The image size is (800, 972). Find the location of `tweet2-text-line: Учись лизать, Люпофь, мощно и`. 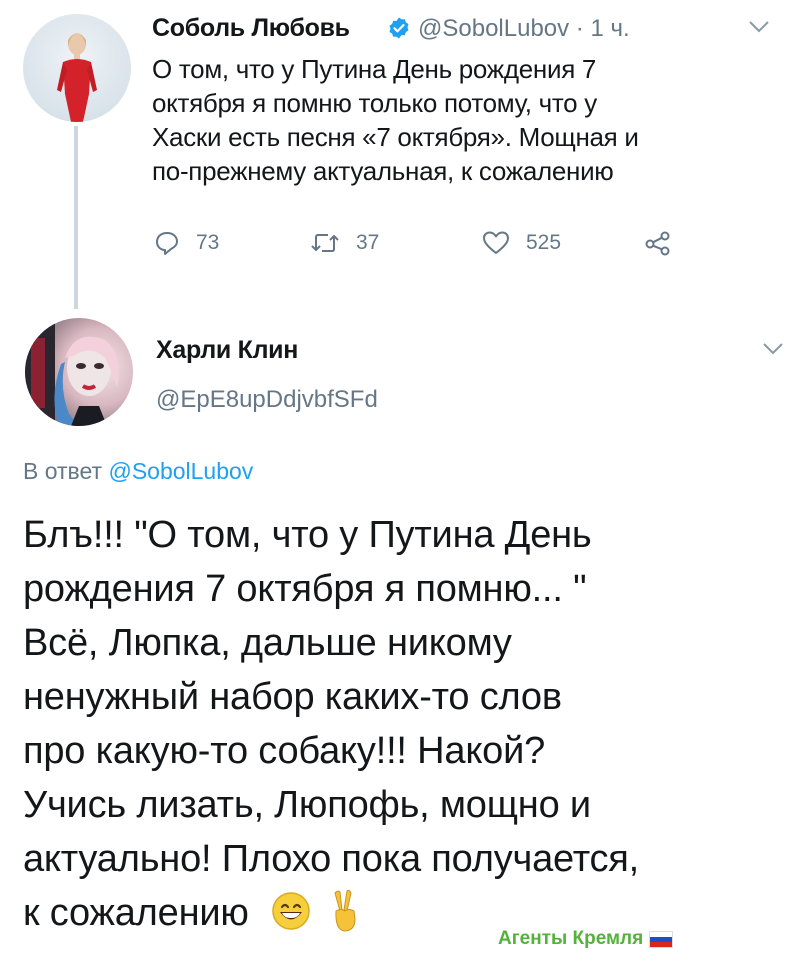

tweet2-text-line: Учись лизать, Люпофь, мощно и is located at coordinates (307, 805).